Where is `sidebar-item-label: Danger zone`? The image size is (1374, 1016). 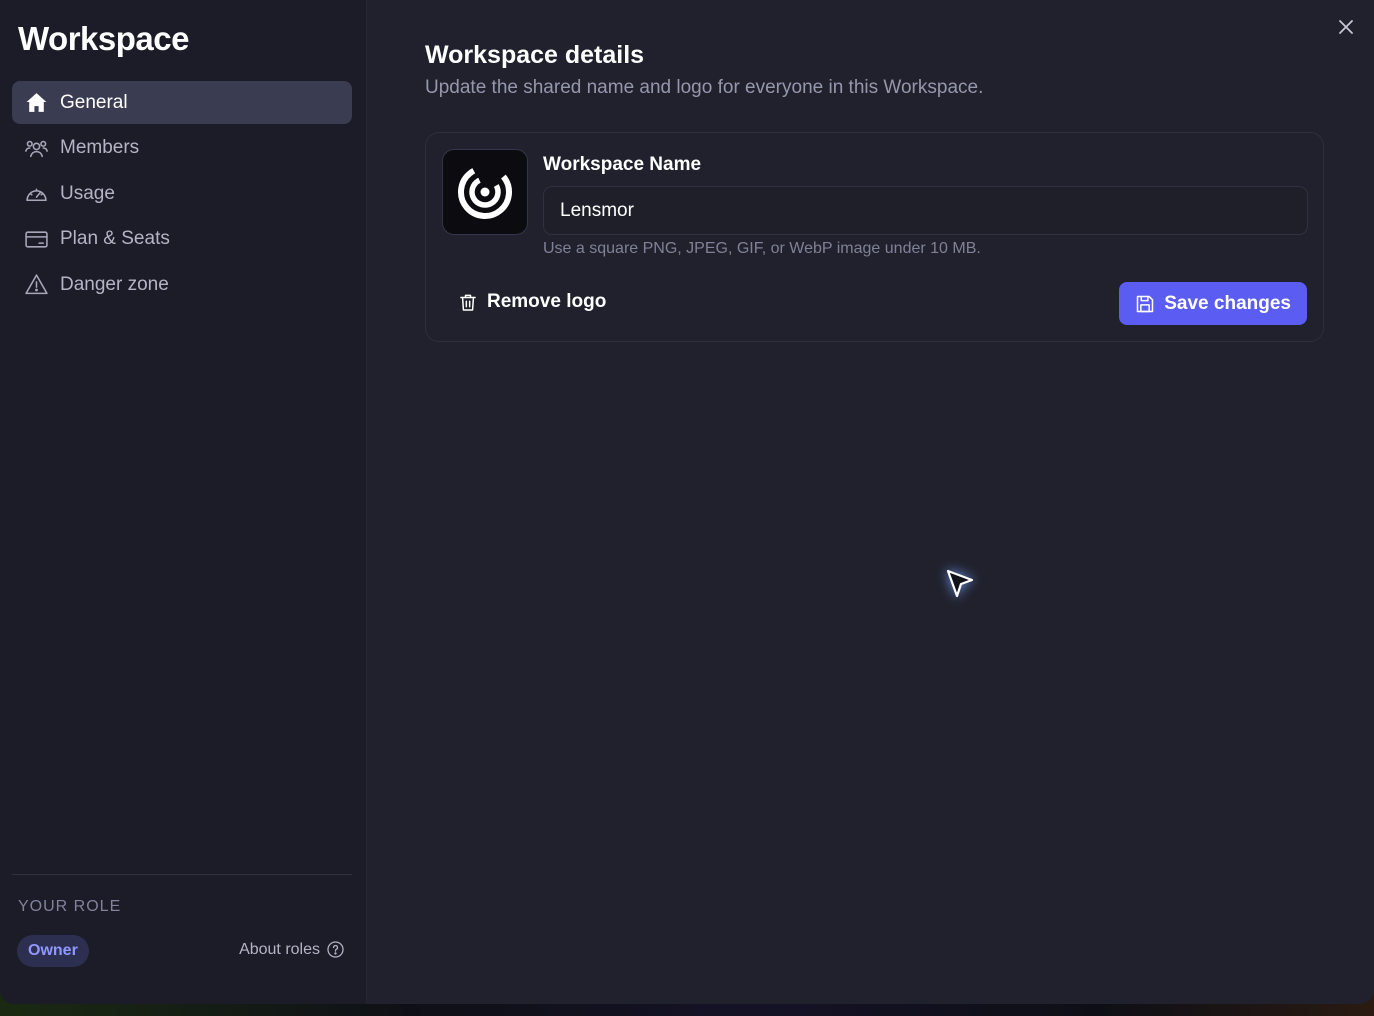
sidebar-item-label: Danger zone is located at coordinates (114, 284).